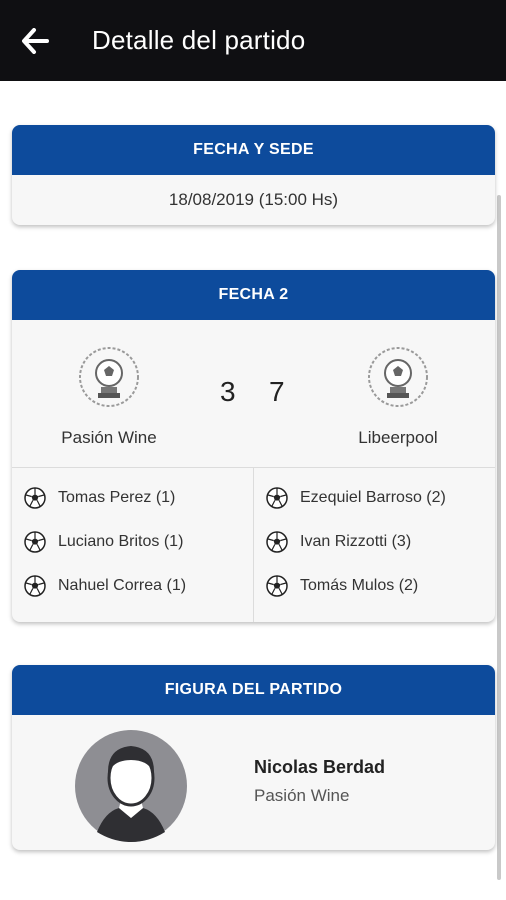 The width and height of the screenshot is (506, 900). What do you see at coordinates (121, 541) in the screenshot?
I see `scorer-name: Luciano Britos (1)` at bounding box center [121, 541].